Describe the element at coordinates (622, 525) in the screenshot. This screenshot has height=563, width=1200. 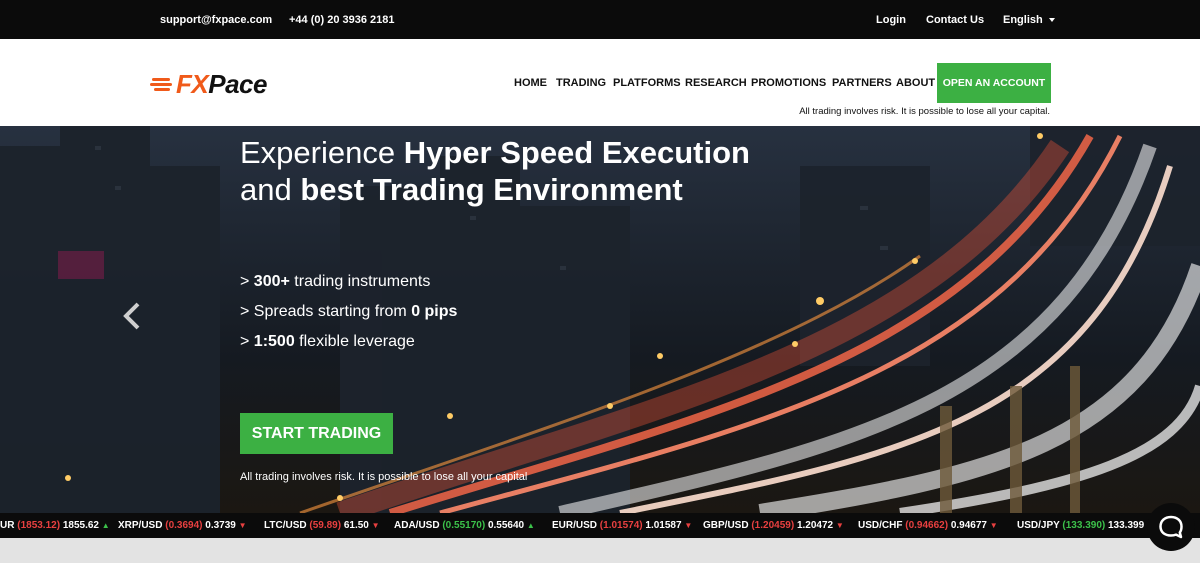
I see `ticker-item: EUR/USD (1.01574) 1.01587 ▼` at that location.